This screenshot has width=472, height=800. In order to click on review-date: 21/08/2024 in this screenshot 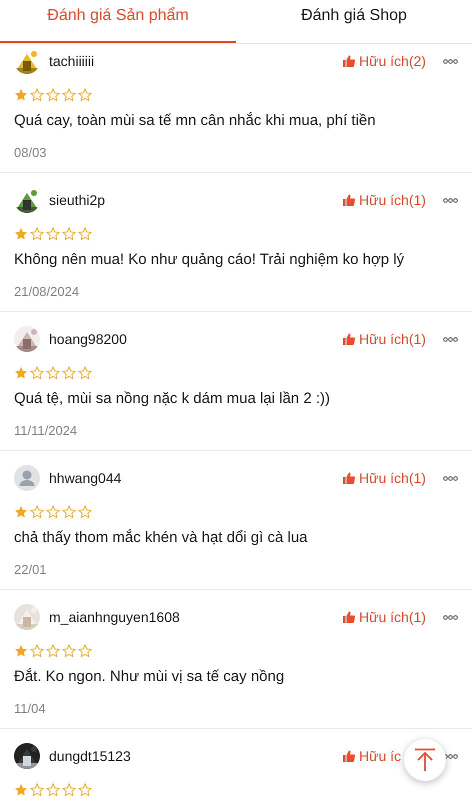, I will do `click(47, 292)`.